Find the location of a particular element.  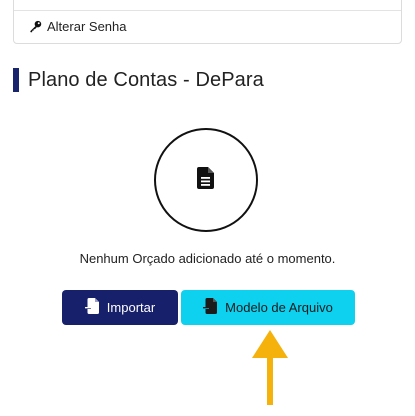

empty-state-circle is located at coordinates (206, 180).